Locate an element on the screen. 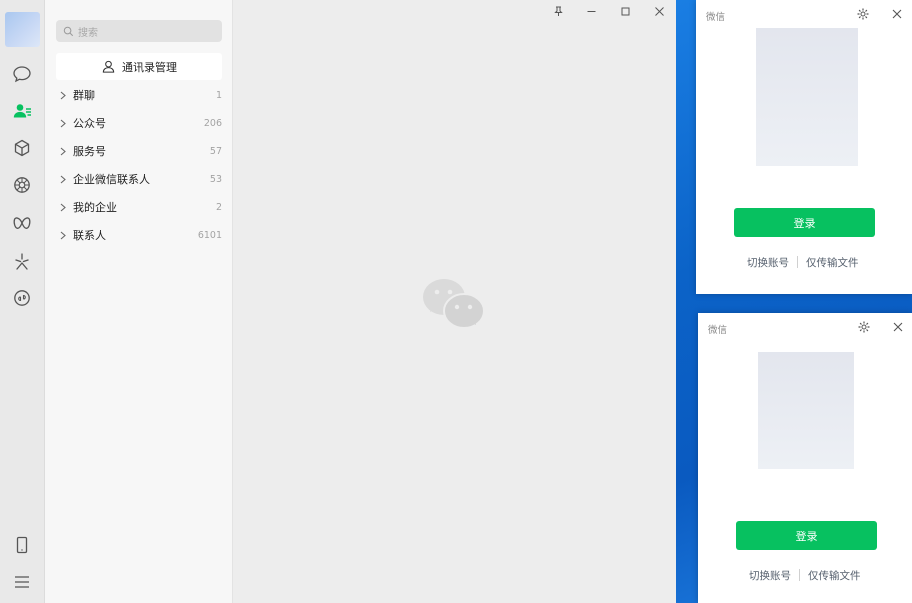 The height and width of the screenshot is (603, 912). wechat-logo-icon is located at coordinates (454, 304).